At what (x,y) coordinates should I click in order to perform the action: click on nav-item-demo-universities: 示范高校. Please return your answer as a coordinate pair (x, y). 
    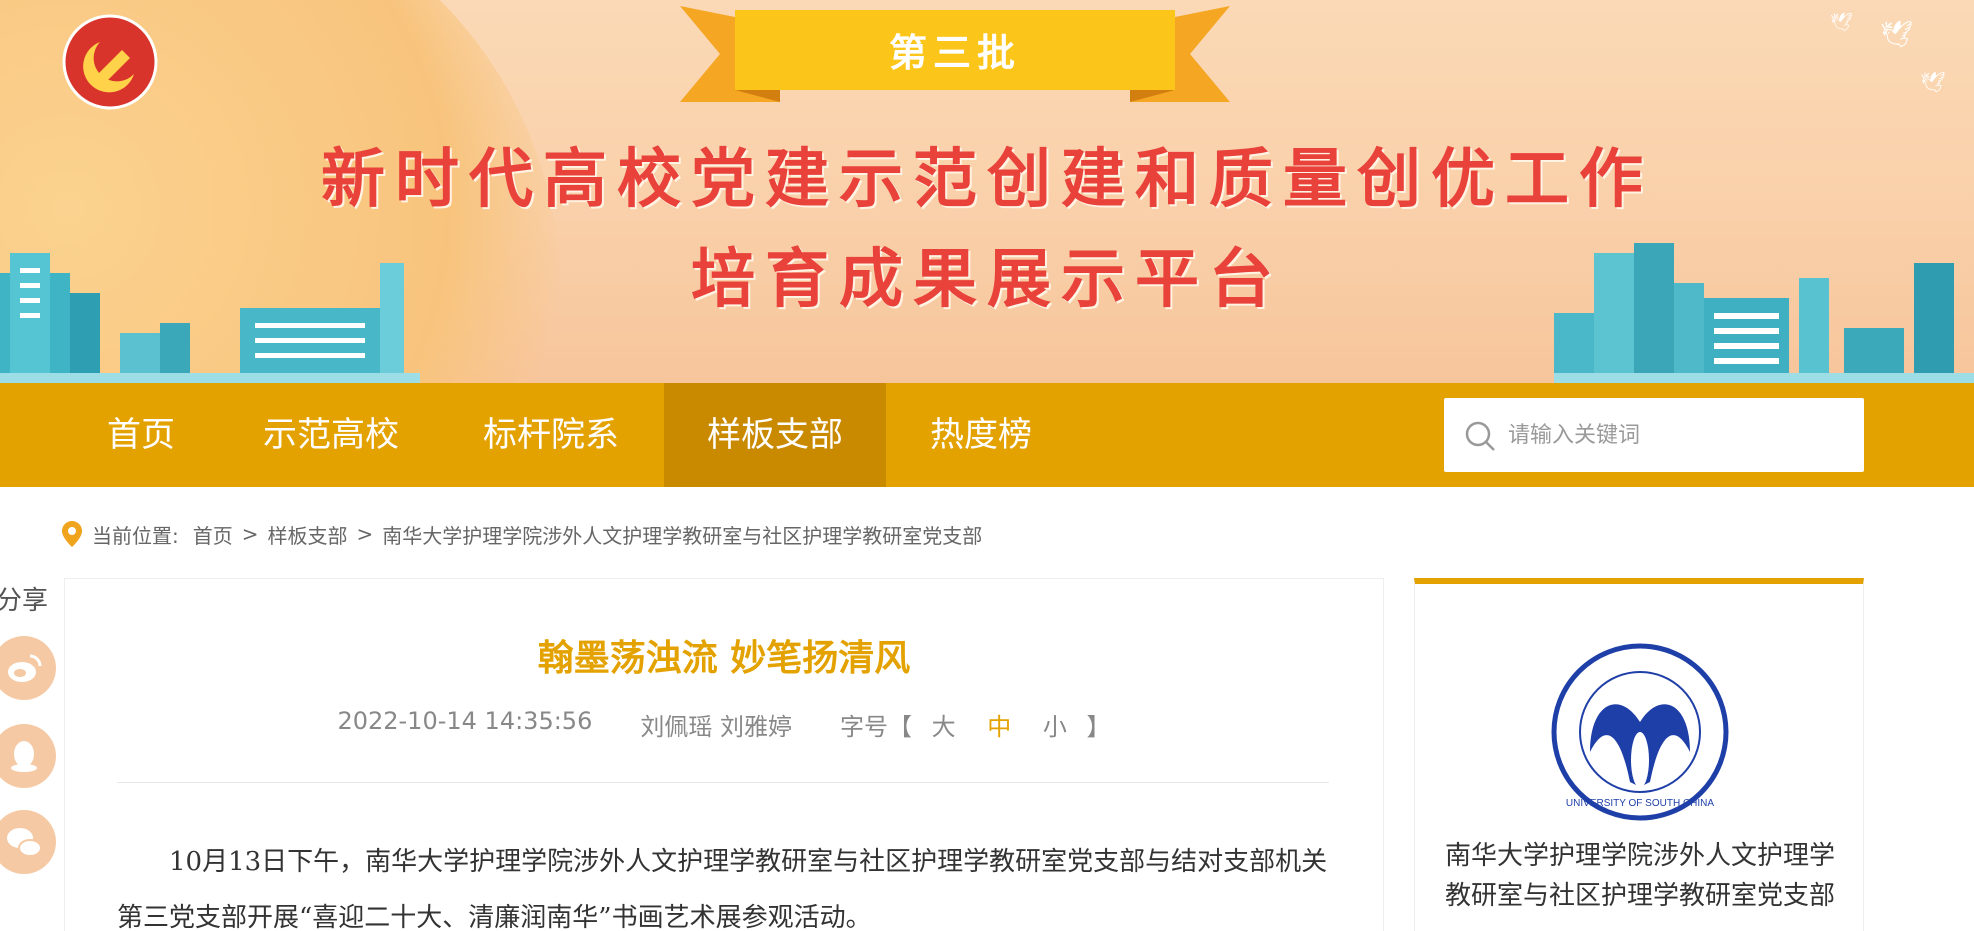
    Looking at the image, I should click on (331, 435).